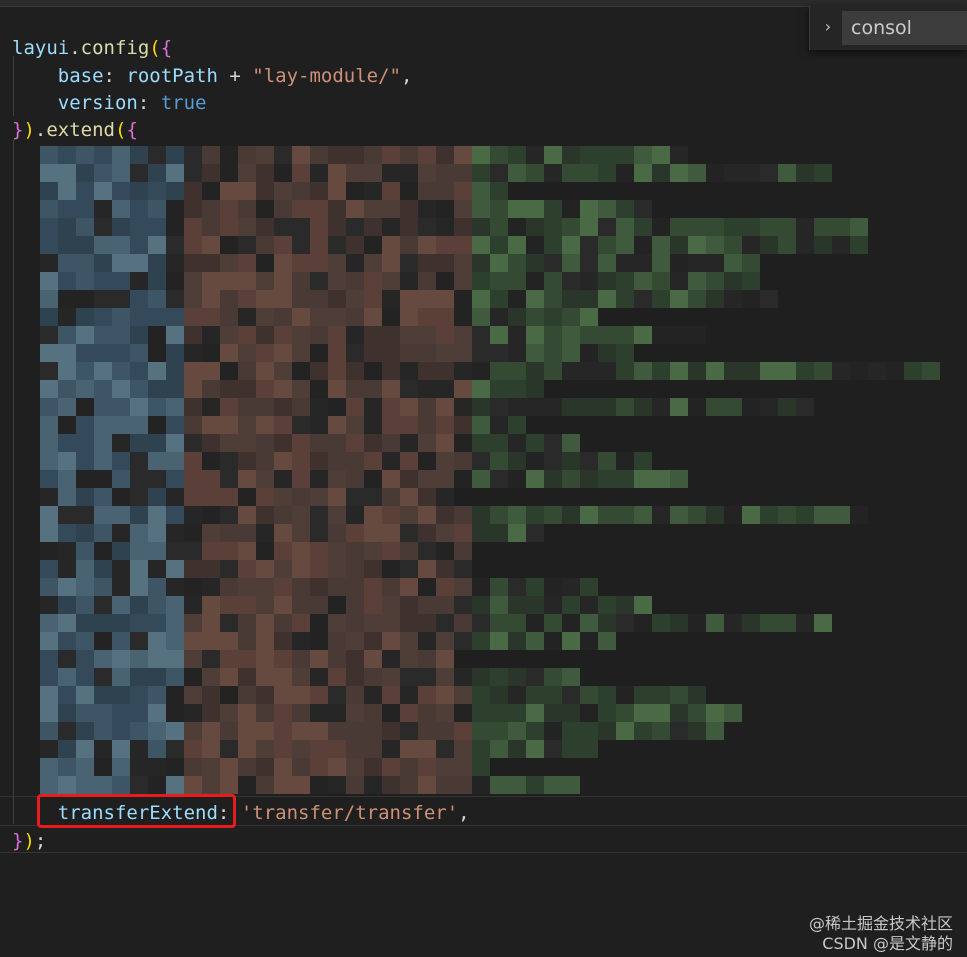 This screenshot has width=967, height=957. I want to click on watermark-csdn: CSDN @是文静的, so click(887, 943).